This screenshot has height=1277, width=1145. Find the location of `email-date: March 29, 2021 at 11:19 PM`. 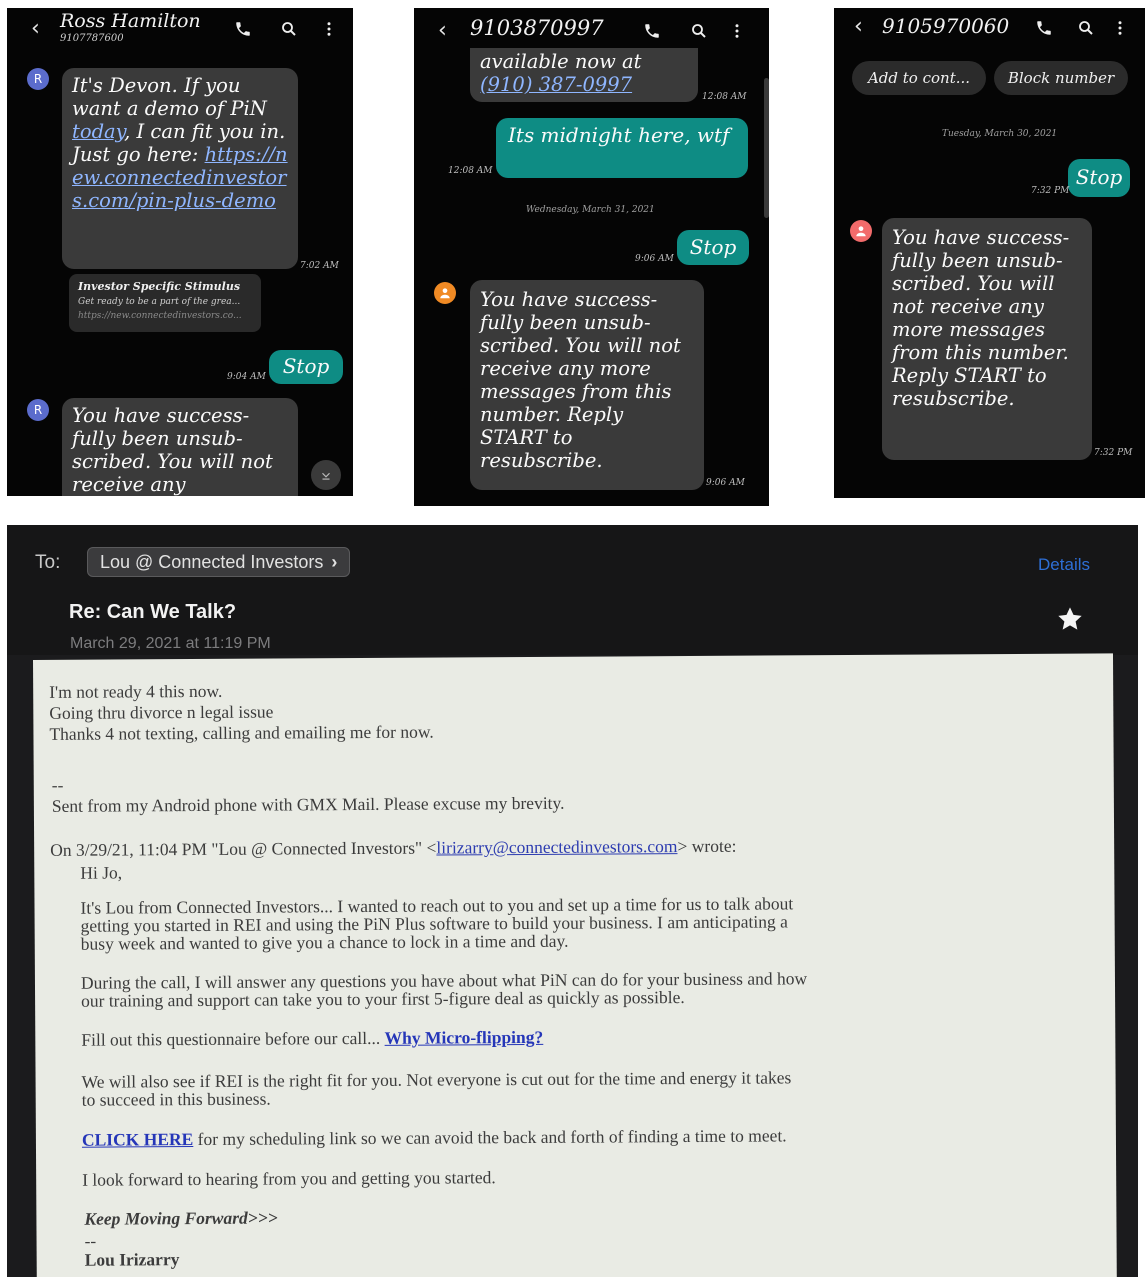

email-date: March 29, 2021 at 11:19 PM is located at coordinates (170, 643).